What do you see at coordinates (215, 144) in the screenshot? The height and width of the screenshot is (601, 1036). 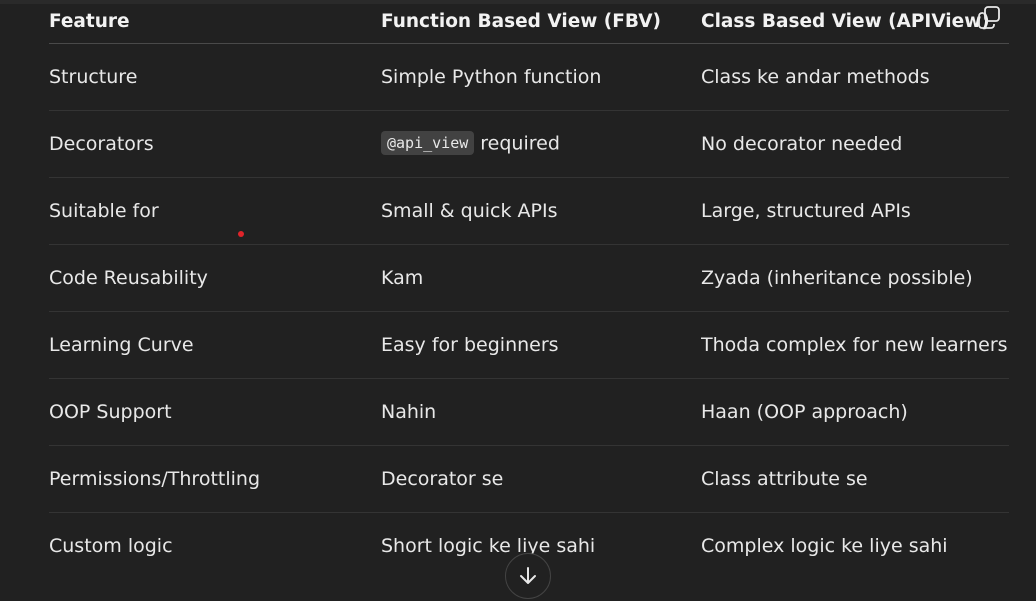 I see `cell-feature: Decorators` at bounding box center [215, 144].